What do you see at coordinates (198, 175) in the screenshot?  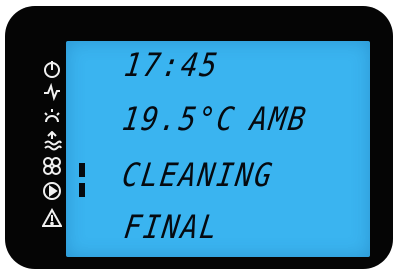 I see `mode-display: CLEANING` at bounding box center [198, 175].